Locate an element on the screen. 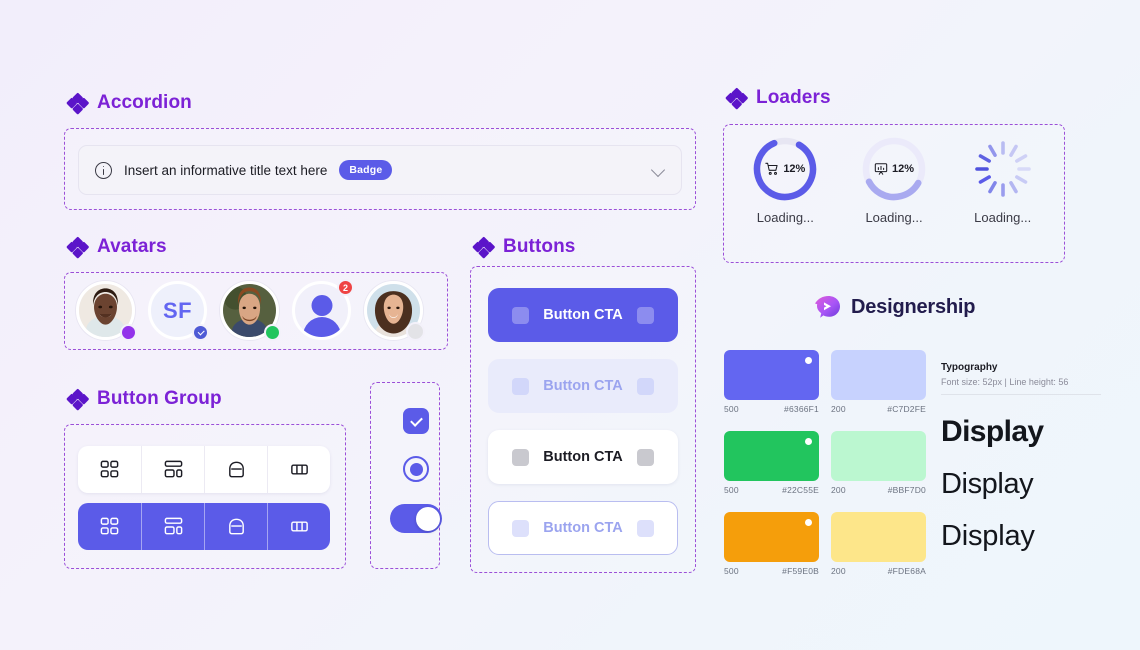 The height and width of the screenshot is (650, 1140). swatch-hex: #BBF7D0 is located at coordinates (906, 490).